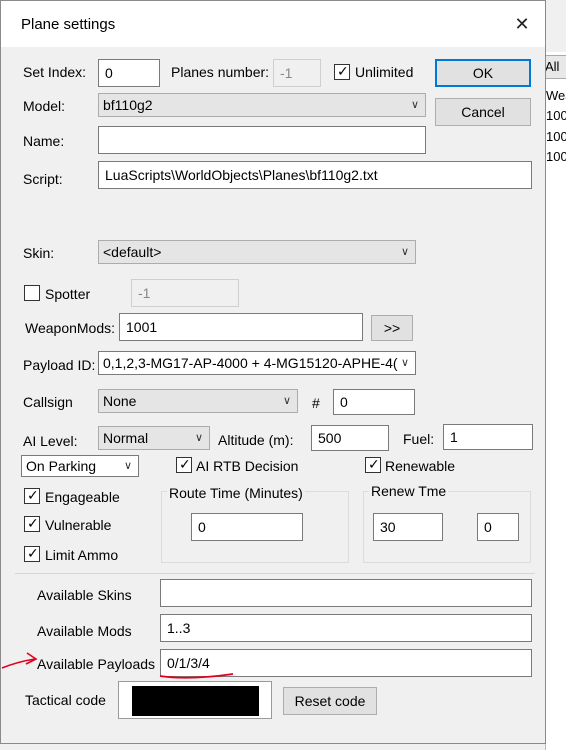 This screenshot has width=566, height=750. What do you see at coordinates (55, 72) in the screenshot?
I see `set-index-label: Set Index:` at bounding box center [55, 72].